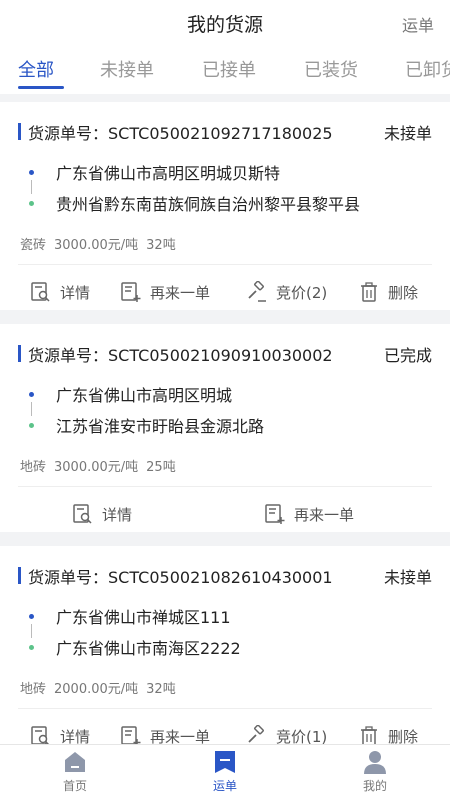 Image resolution: width=450 pixels, height=800 pixels. Describe the element at coordinates (160, 426) in the screenshot. I see `destination-address: 江苏省淮安市盱眙县金源北路` at that location.